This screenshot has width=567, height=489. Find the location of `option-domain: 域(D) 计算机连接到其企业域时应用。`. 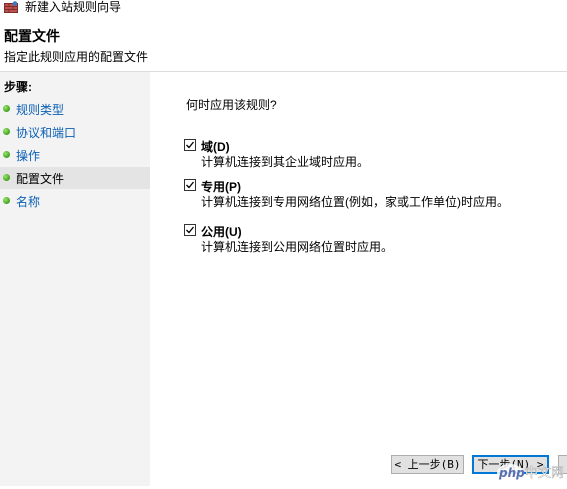

option-domain: 域(D) 计算机连接到其企业域时应用。 is located at coordinates (369, 156).